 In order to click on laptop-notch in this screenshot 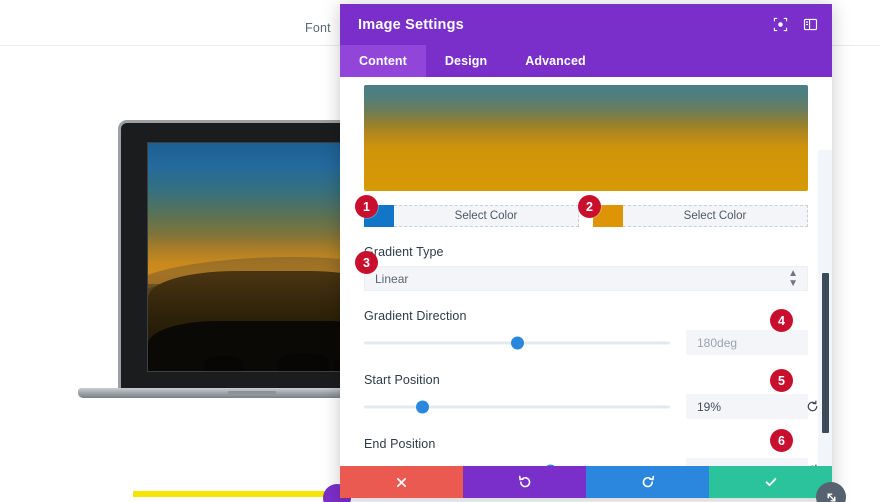, I will do `click(252, 392)`.